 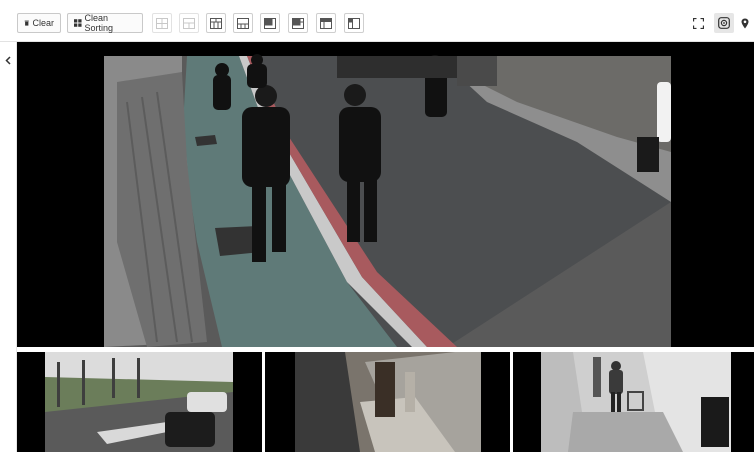 I want to click on fullscreen-button, so click(x=698, y=23).